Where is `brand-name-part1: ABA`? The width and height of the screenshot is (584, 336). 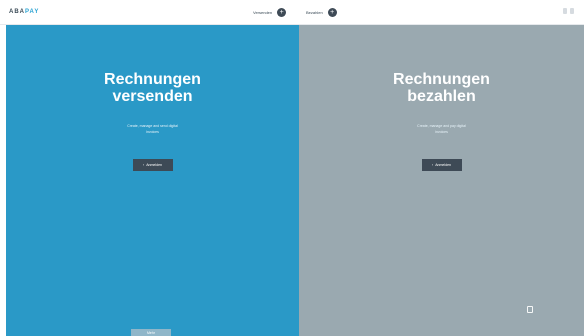 brand-name-part1: ABA is located at coordinates (17, 12).